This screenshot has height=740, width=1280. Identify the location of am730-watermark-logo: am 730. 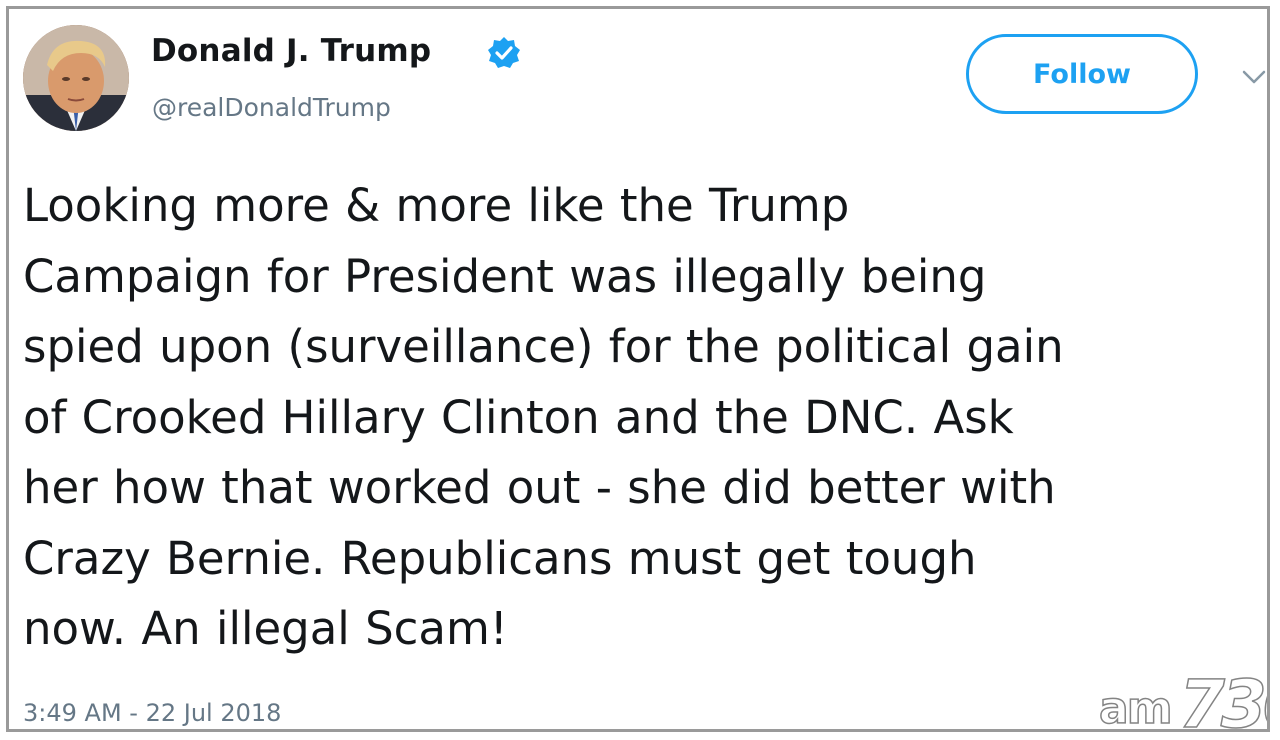
(1182, 699).